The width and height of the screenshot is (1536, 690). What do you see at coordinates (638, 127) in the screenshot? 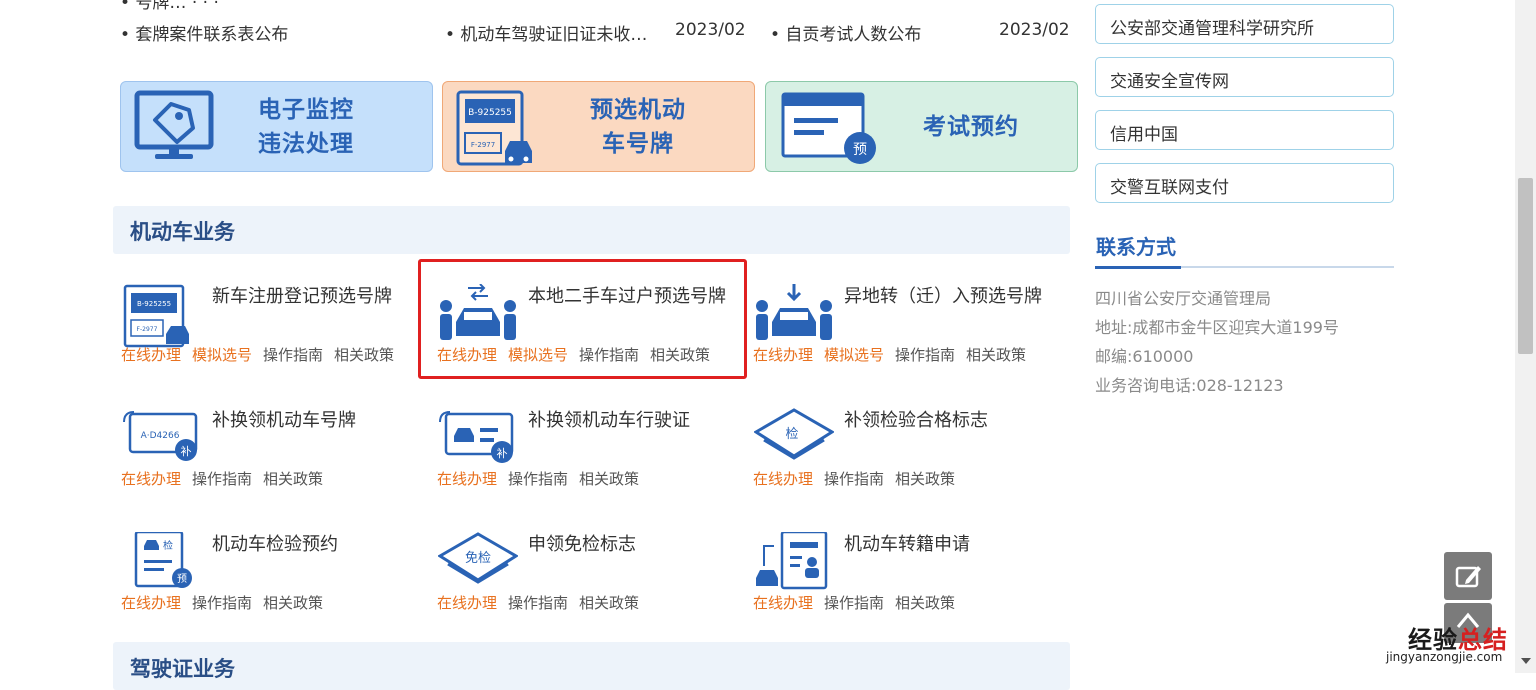
I see `banner-title: 预选机动 车号牌` at bounding box center [638, 127].